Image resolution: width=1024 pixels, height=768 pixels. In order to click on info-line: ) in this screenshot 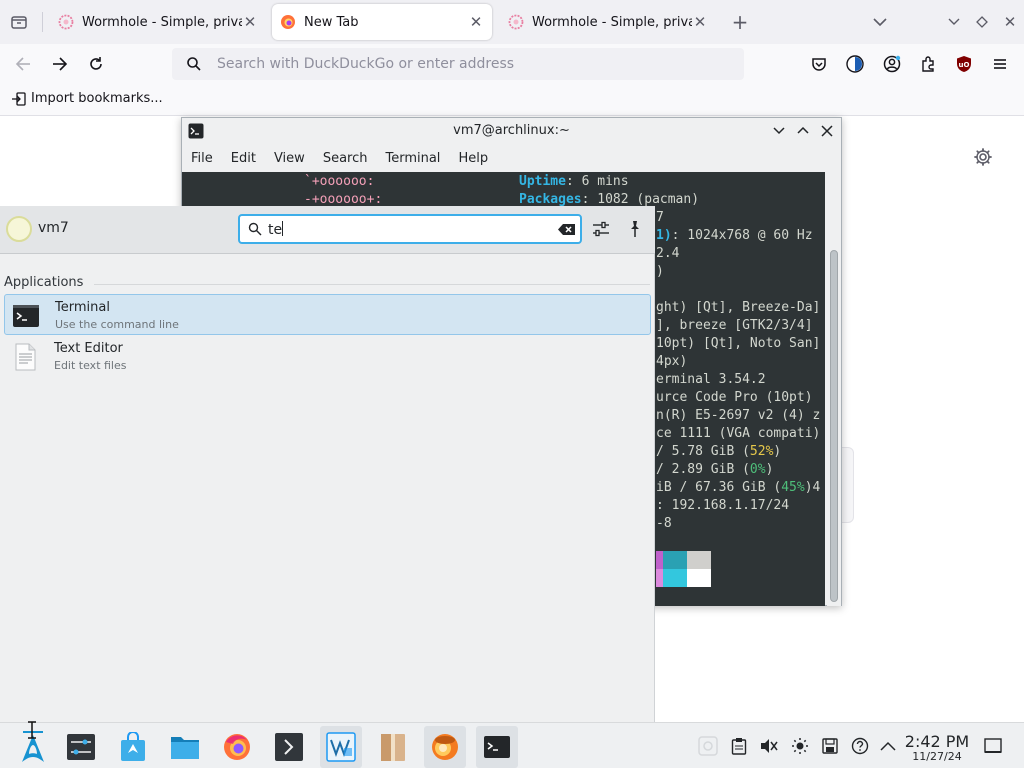, I will do `click(660, 271)`.